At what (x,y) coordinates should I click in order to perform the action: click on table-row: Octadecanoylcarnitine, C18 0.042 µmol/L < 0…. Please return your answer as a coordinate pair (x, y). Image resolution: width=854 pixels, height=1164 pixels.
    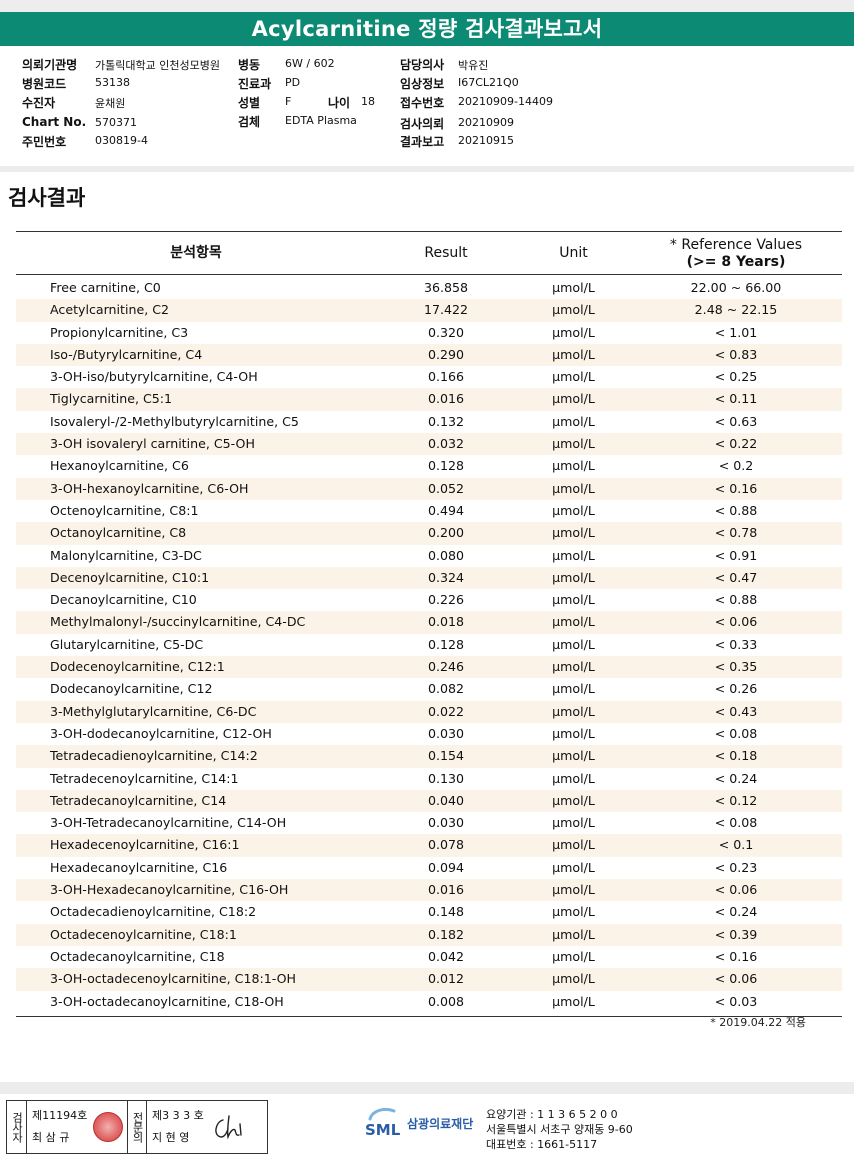
    Looking at the image, I should click on (429, 957).